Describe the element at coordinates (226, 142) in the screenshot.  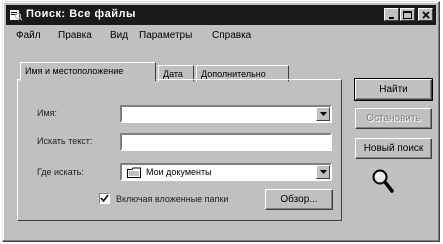
I see `text-input` at that location.